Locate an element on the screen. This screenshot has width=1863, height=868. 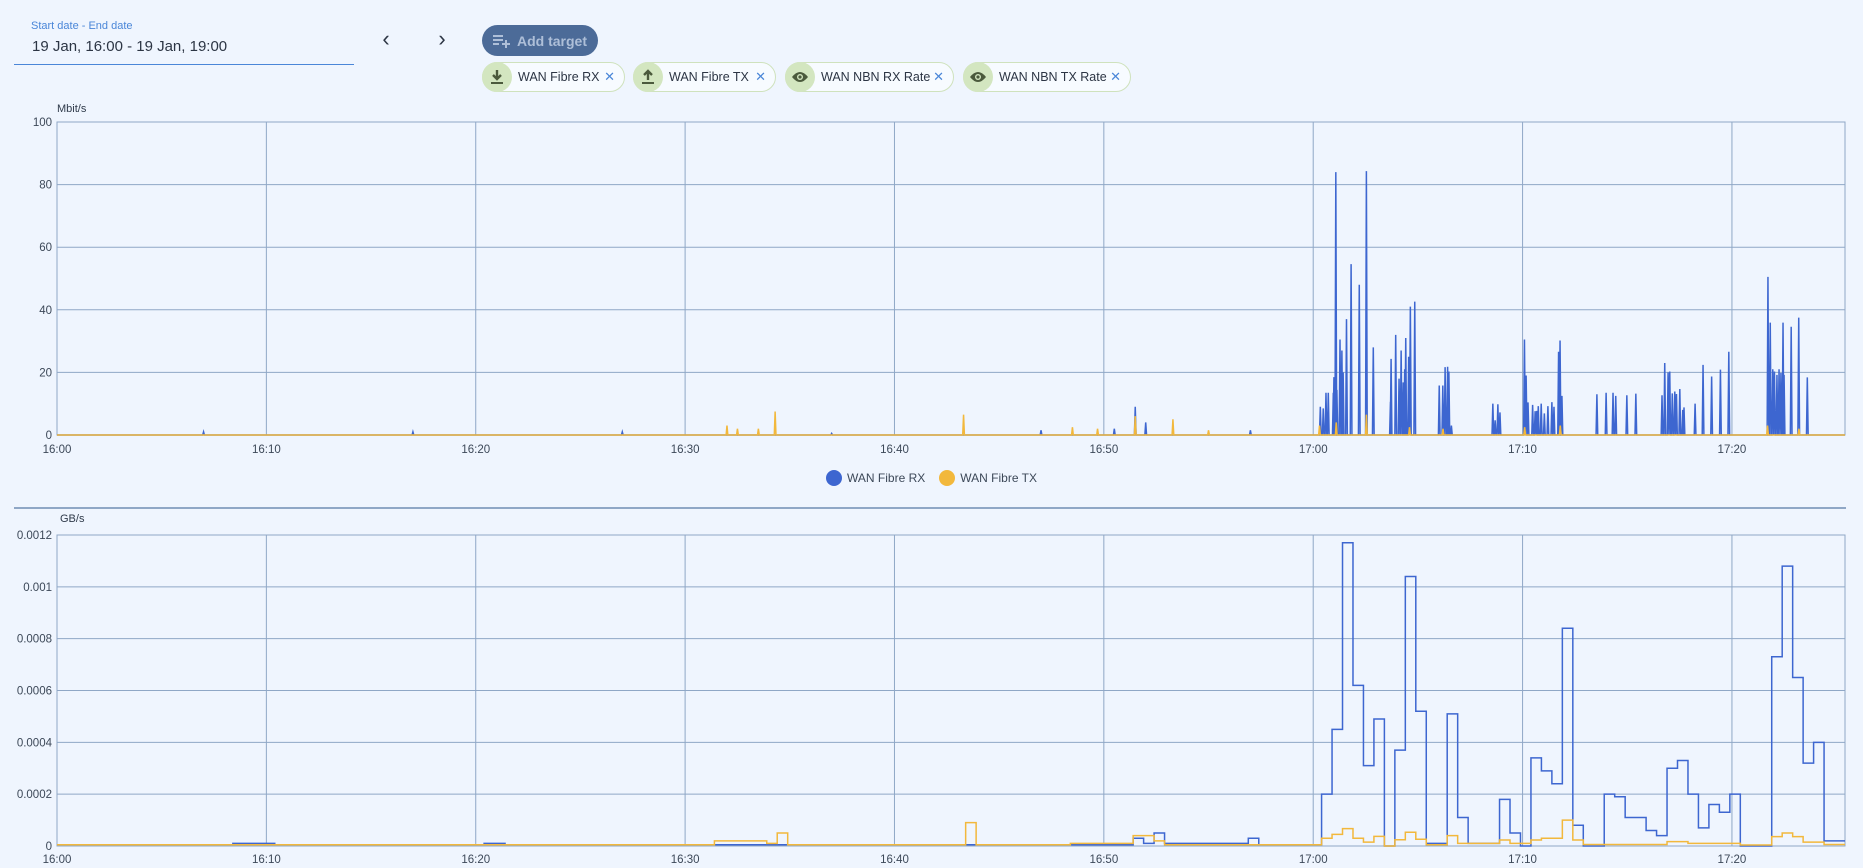
legend-swatch-rx is located at coordinates (834, 478).